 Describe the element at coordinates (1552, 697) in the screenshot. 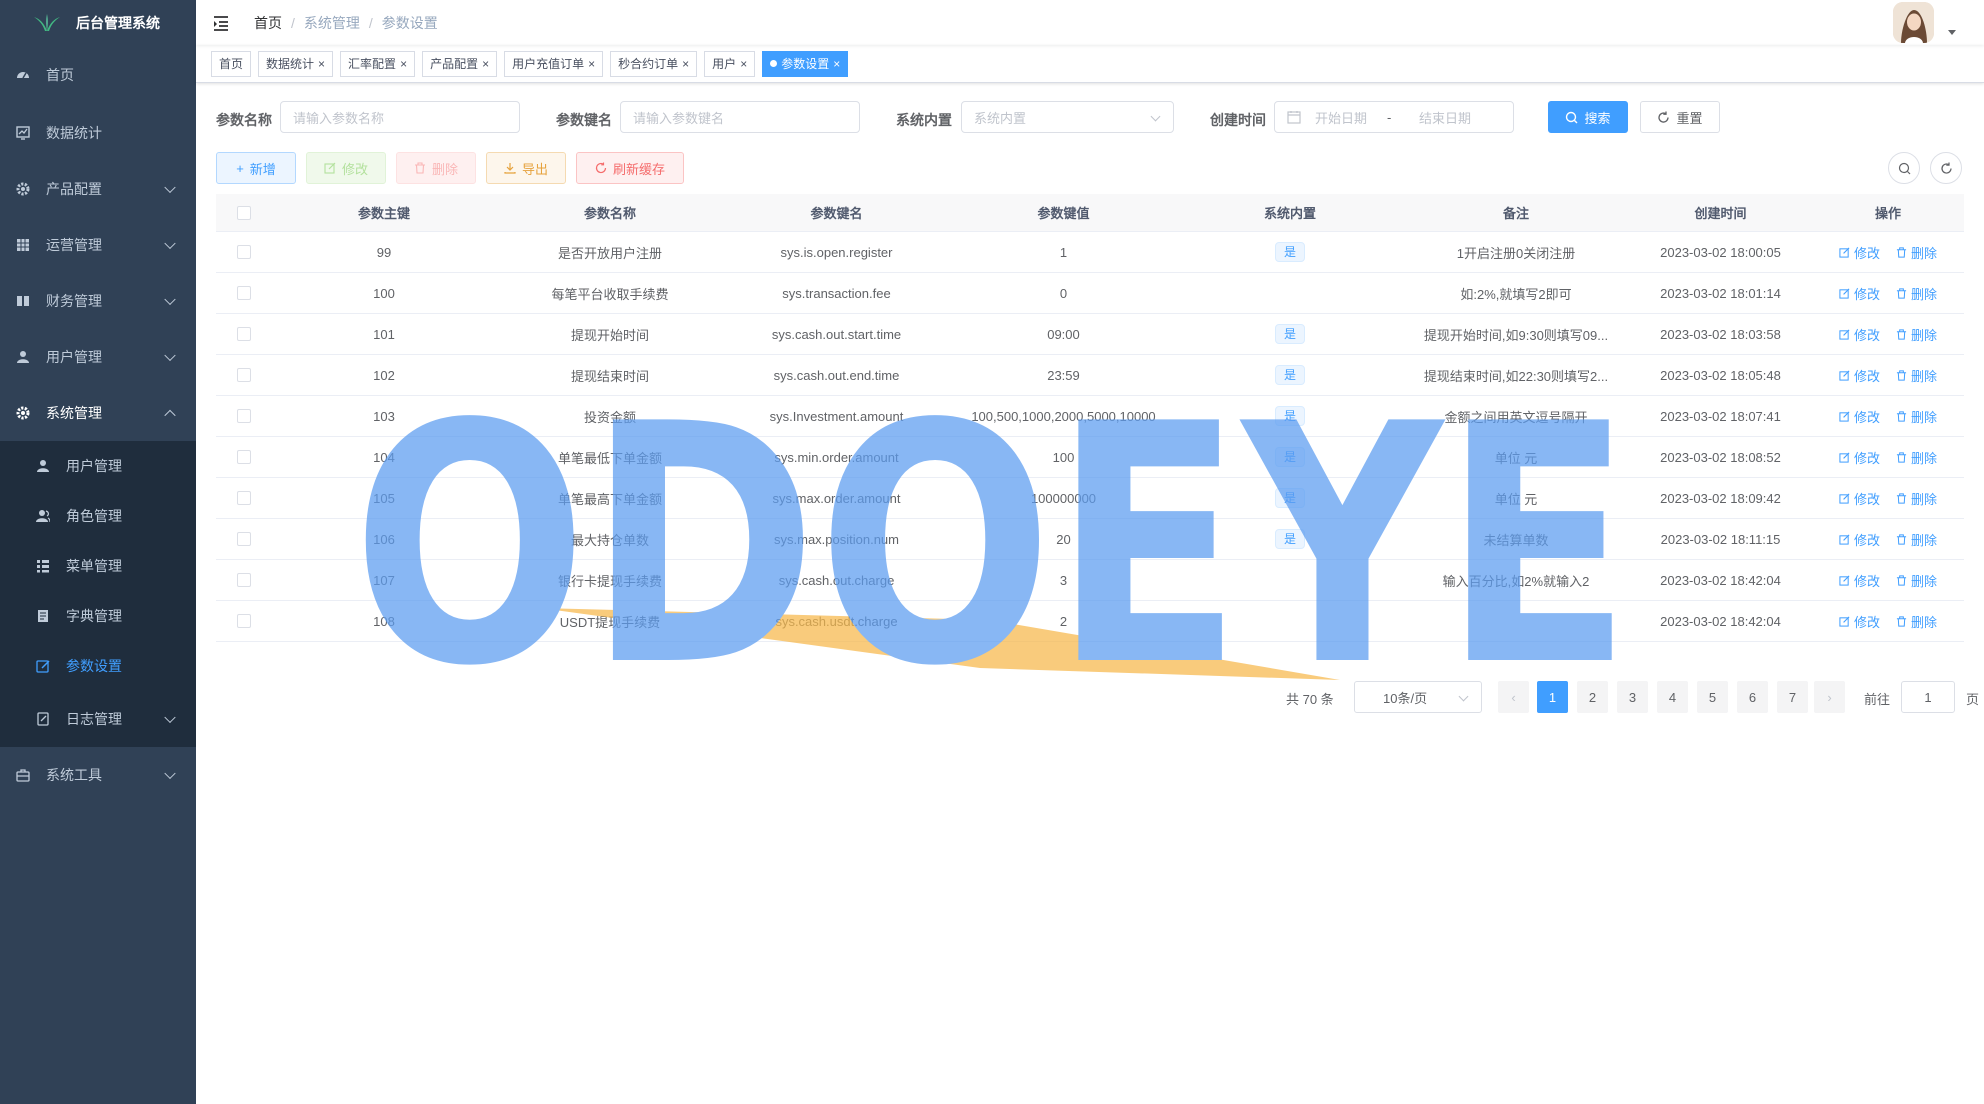

I see `page-button: 1` at that location.